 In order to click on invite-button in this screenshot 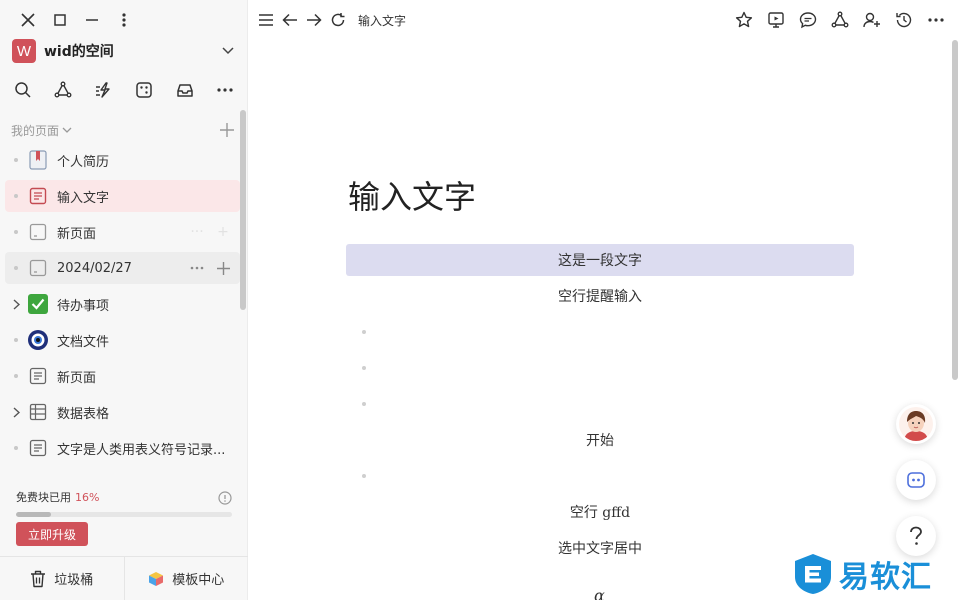, I will do `click(872, 20)`.